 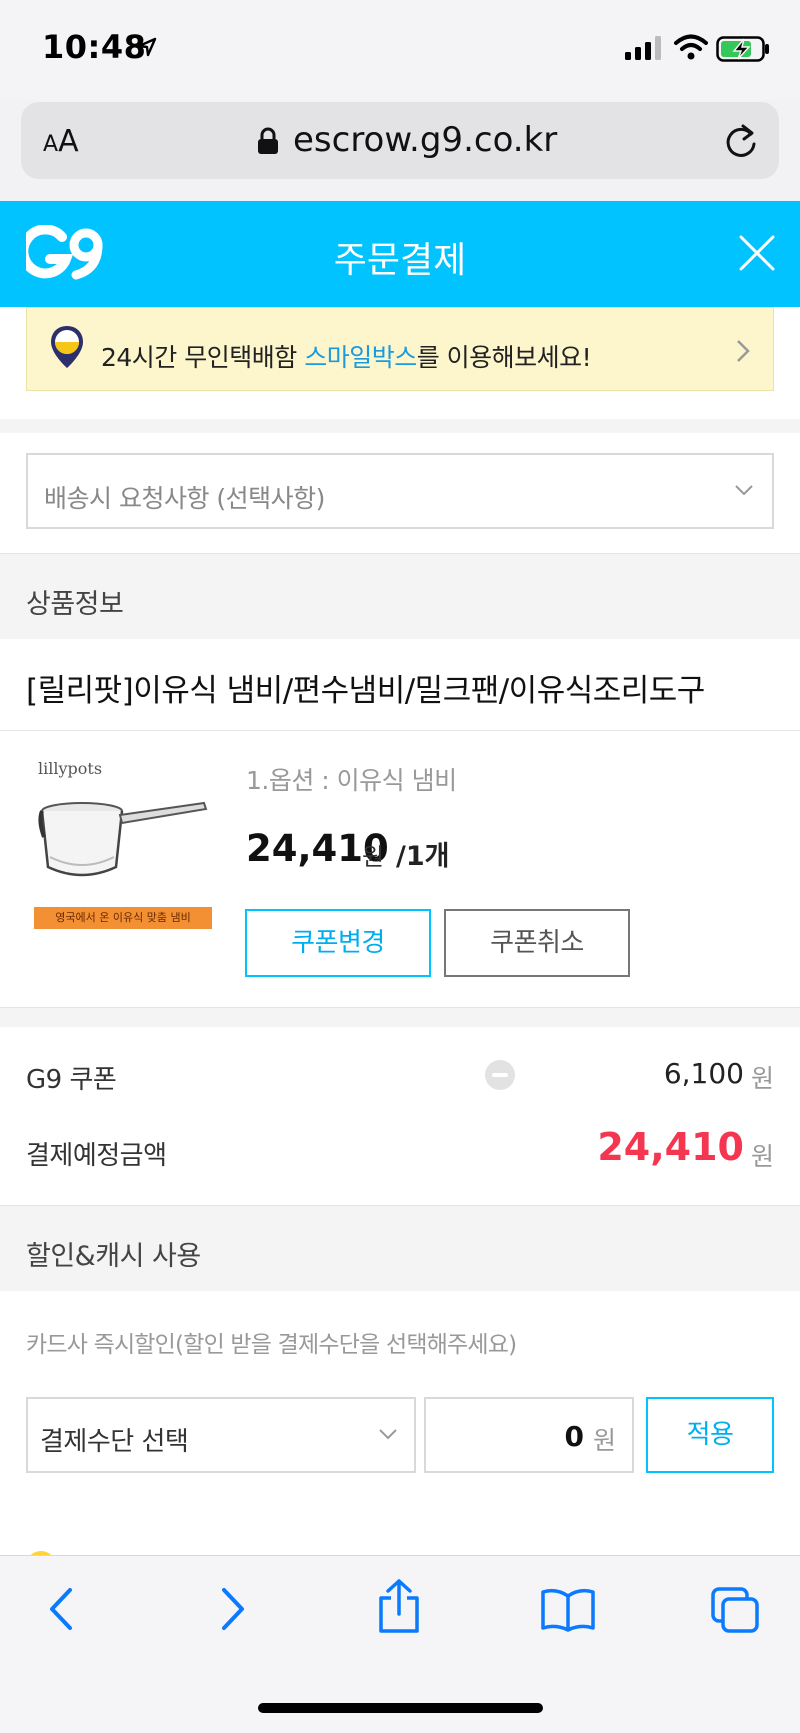 I want to click on discount-section-header: 할인&캐시 사용, so click(x=400, y=1248).